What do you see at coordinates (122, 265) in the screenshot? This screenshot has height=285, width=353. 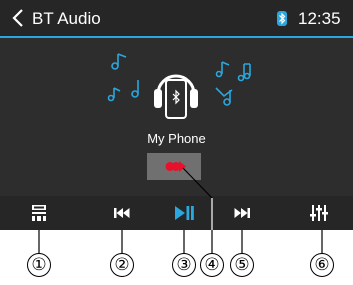 I see `callout-2: ②` at bounding box center [122, 265].